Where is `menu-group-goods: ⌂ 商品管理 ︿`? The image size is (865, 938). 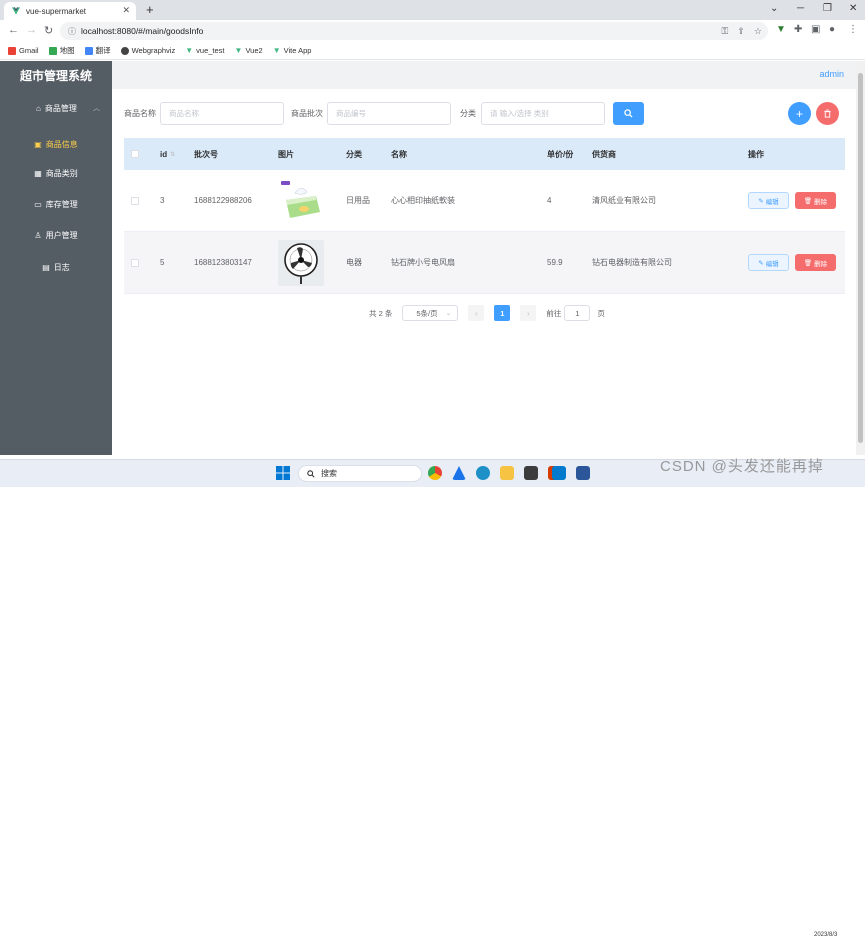 menu-group-goods: ⌂ 商品管理 ︿ is located at coordinates (56, 108).